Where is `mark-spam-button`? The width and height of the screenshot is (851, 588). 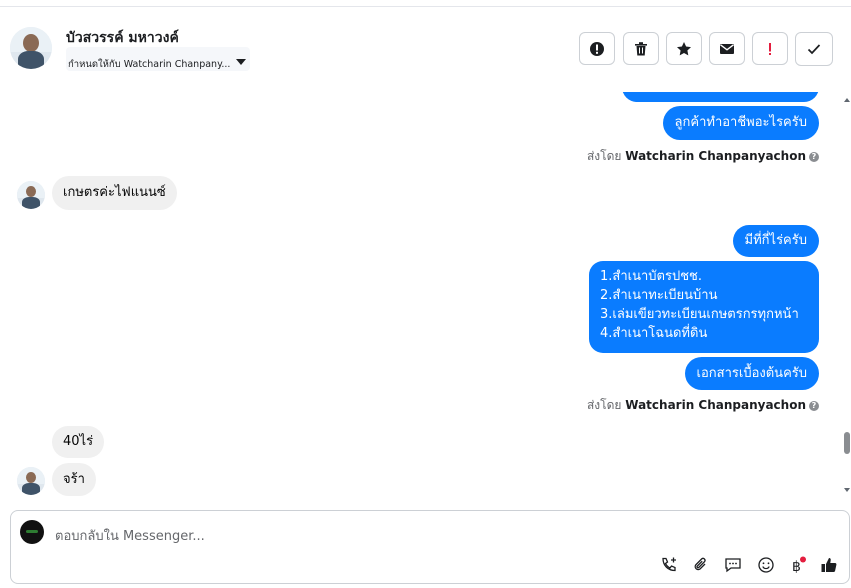 mark-spam-button is located at coordinates (597, 48).